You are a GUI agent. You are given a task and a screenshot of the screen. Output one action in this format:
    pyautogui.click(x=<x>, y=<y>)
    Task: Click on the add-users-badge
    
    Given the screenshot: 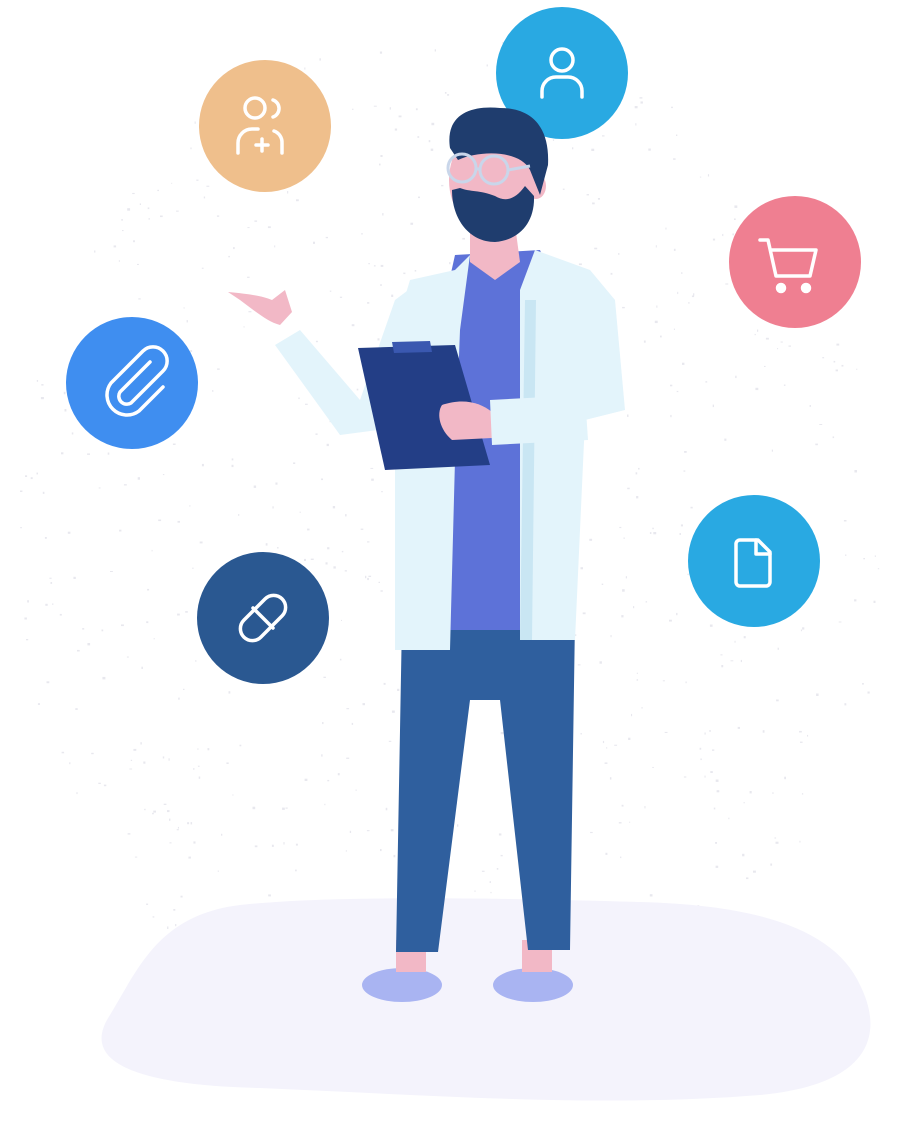 What is the action you would take?
    pyautogui.click(x=265, y=126)
    